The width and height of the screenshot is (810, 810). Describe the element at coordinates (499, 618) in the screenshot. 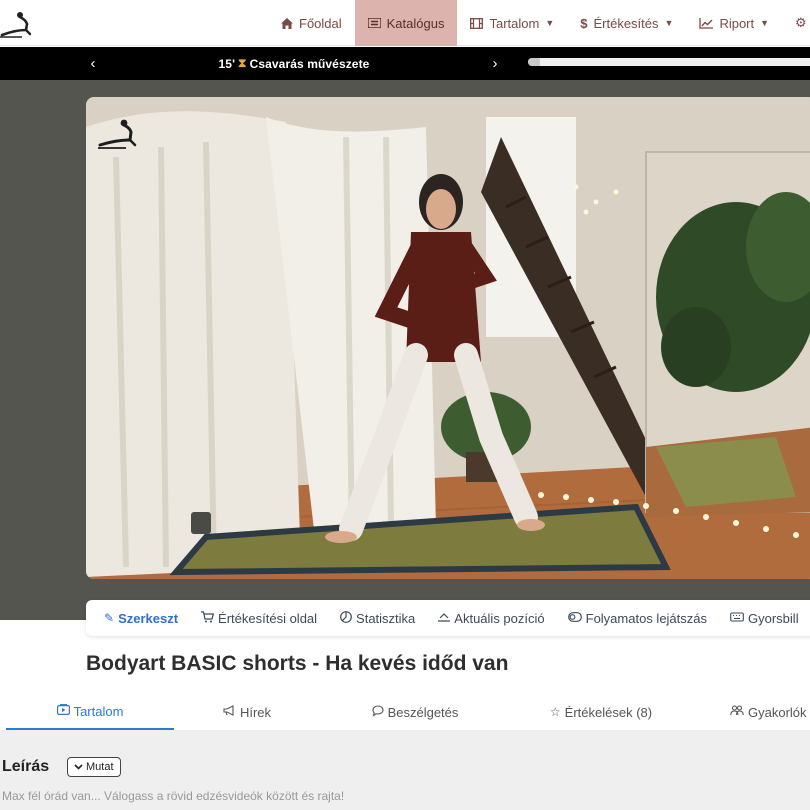

I see `action-label: Aktuális pozíció` at that location.